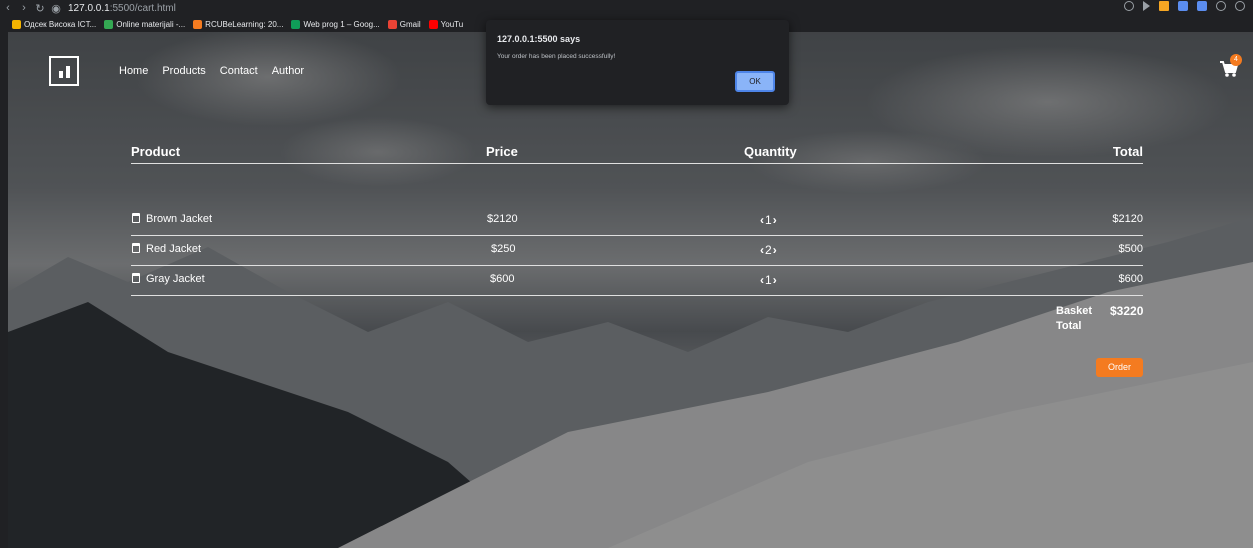  What do you see at coordinates (503, 249) in the screenshot?
I see `product-price: $250` at bounding box center [503, 249].